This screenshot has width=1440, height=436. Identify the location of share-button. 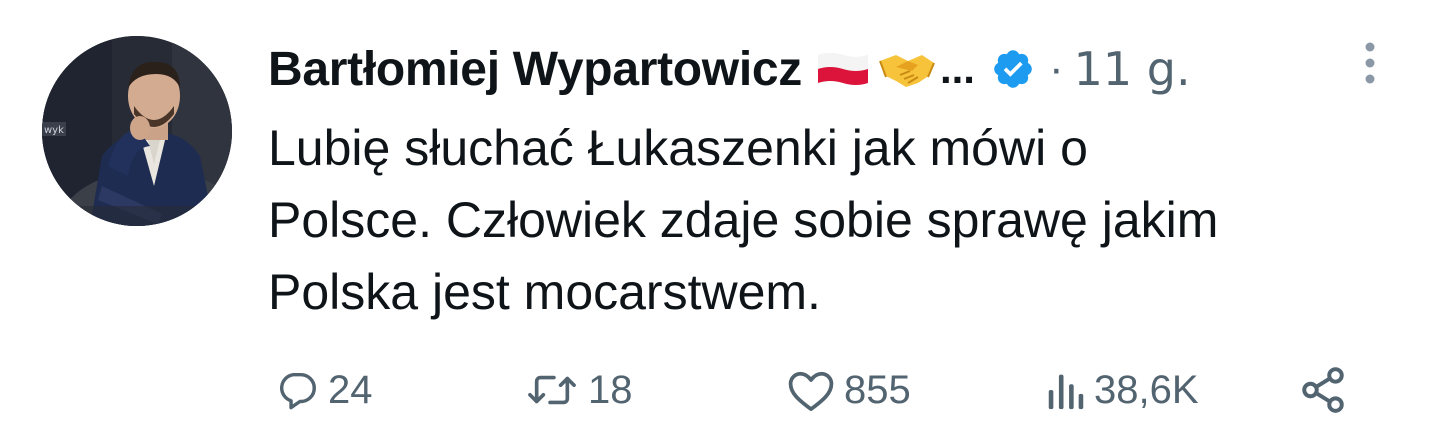
(1323, 390).